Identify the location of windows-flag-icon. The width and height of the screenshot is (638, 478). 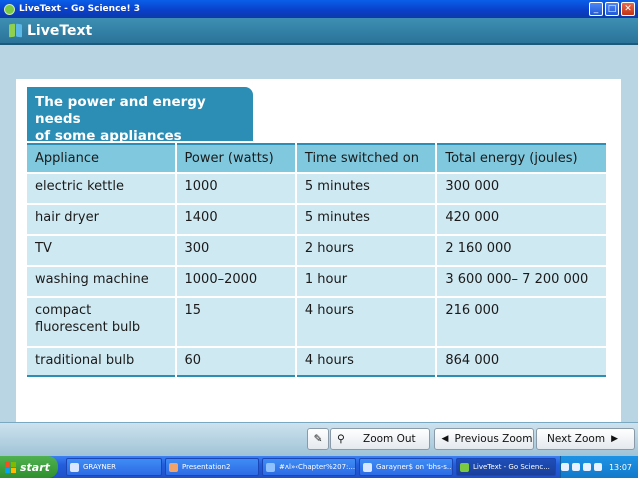
(10, 467).